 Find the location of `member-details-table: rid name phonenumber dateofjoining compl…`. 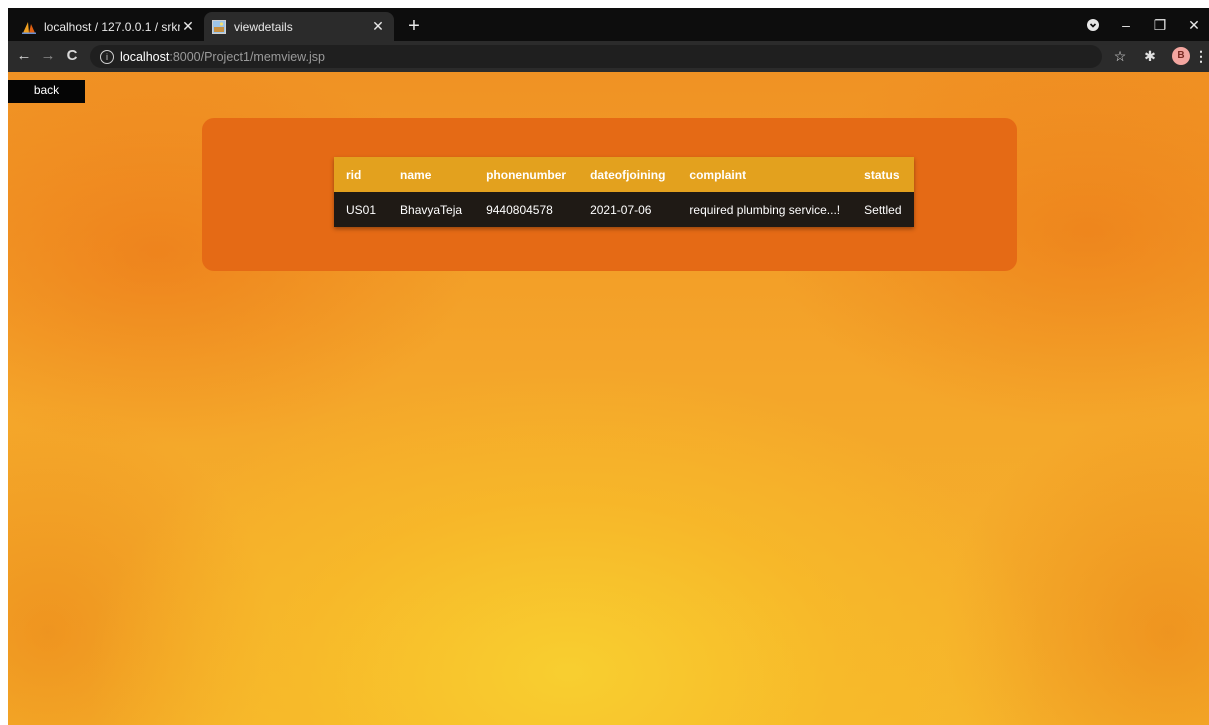

member-details-table: rid name phonenumber dateofjoining compl… is located at coordinates (624, 192).